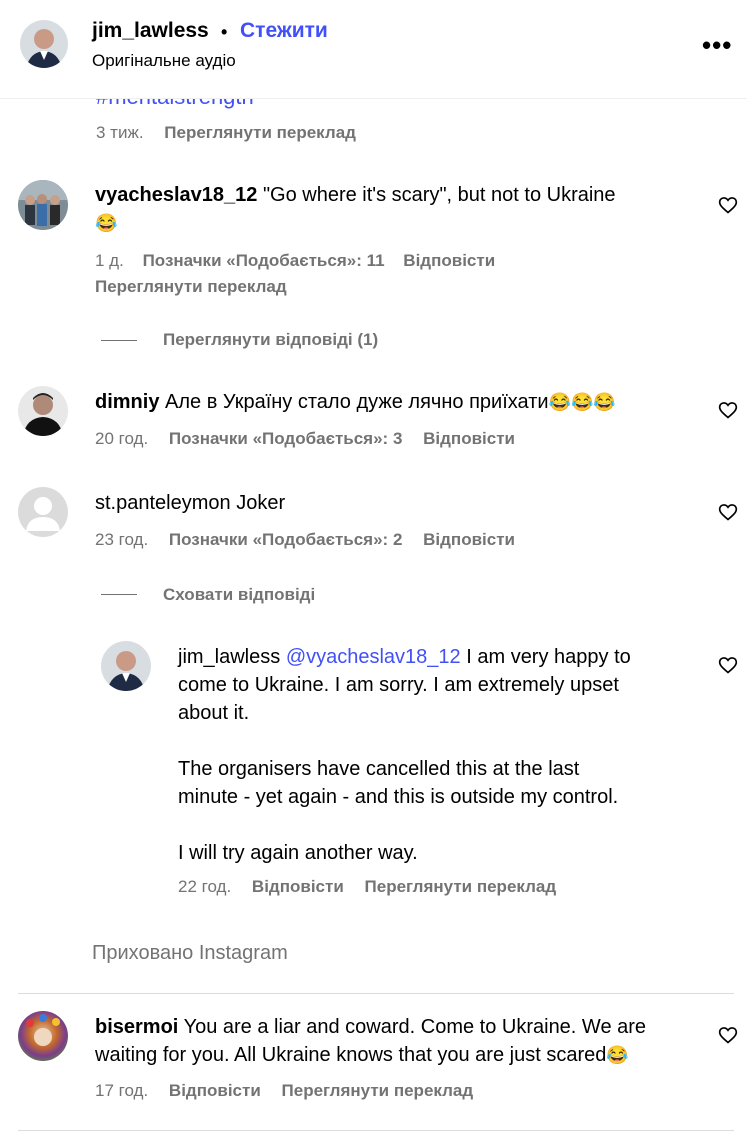 This screenshot has height=1140, width=747. Describe the element at coordinates (285, 539) in the screenshot. I see `comment-likes: Позначки «Подобається»: 2` at that location.